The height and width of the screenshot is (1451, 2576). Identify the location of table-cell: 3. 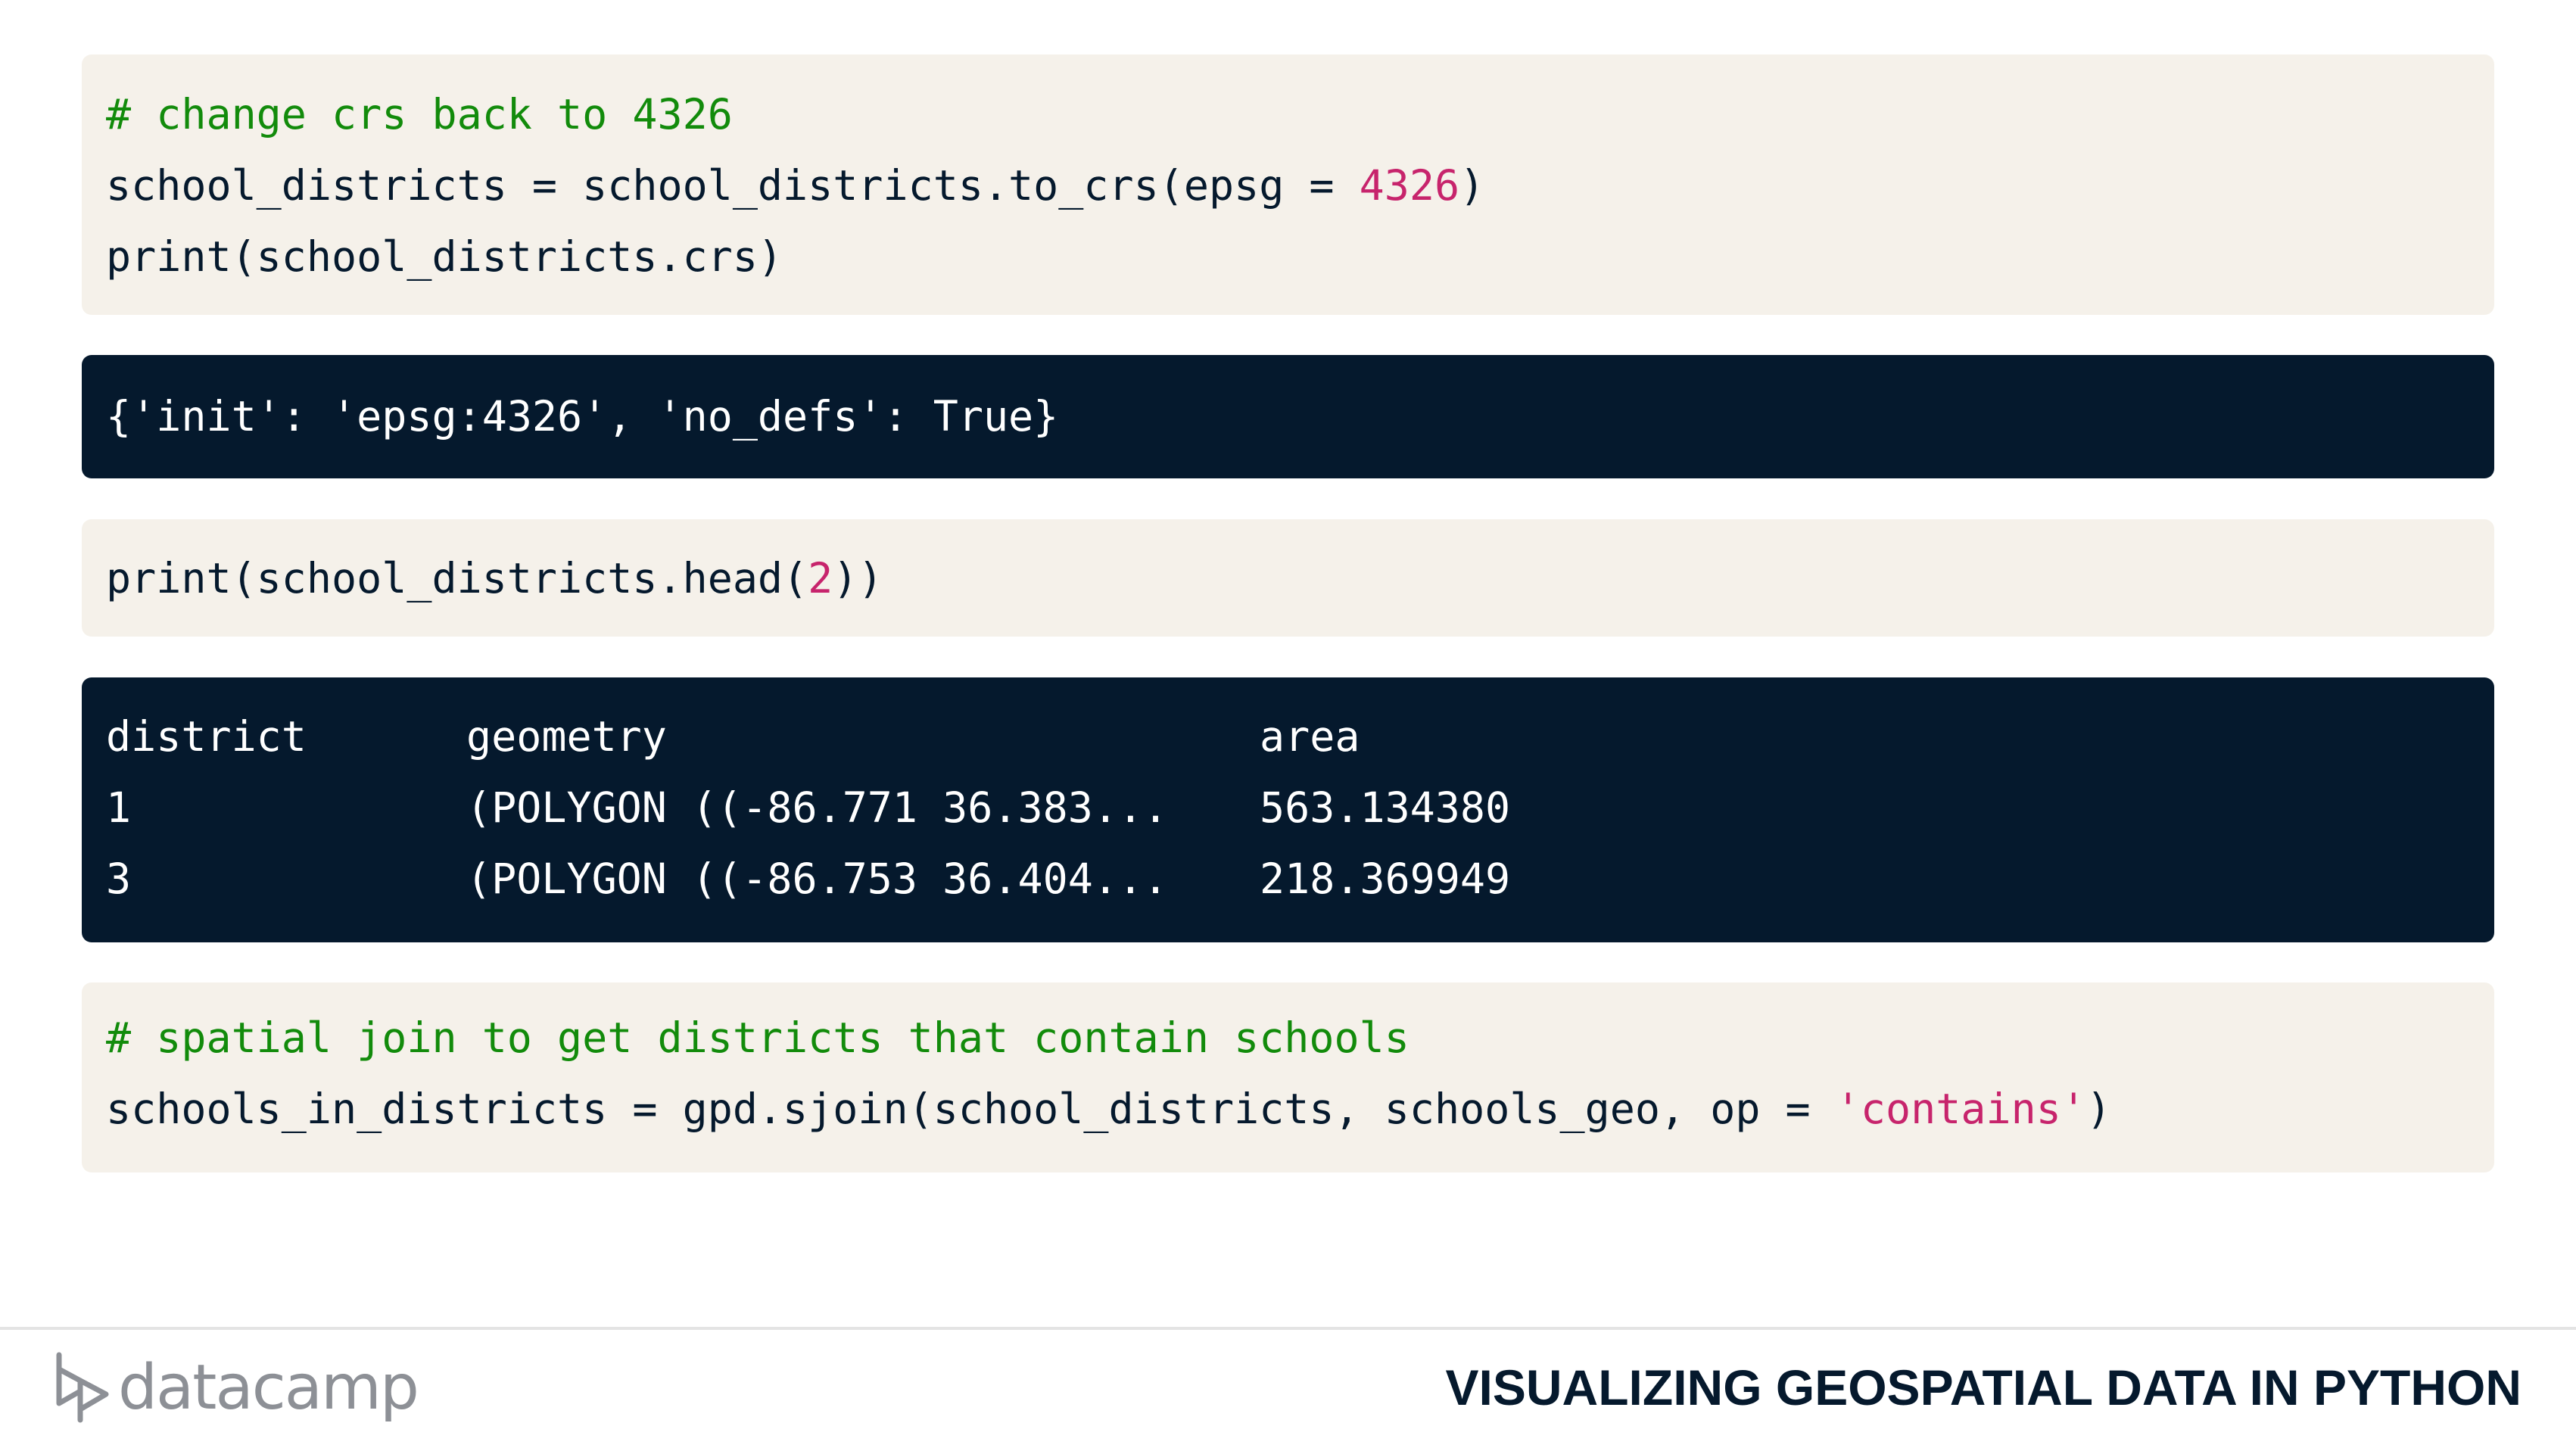
(119, 879).